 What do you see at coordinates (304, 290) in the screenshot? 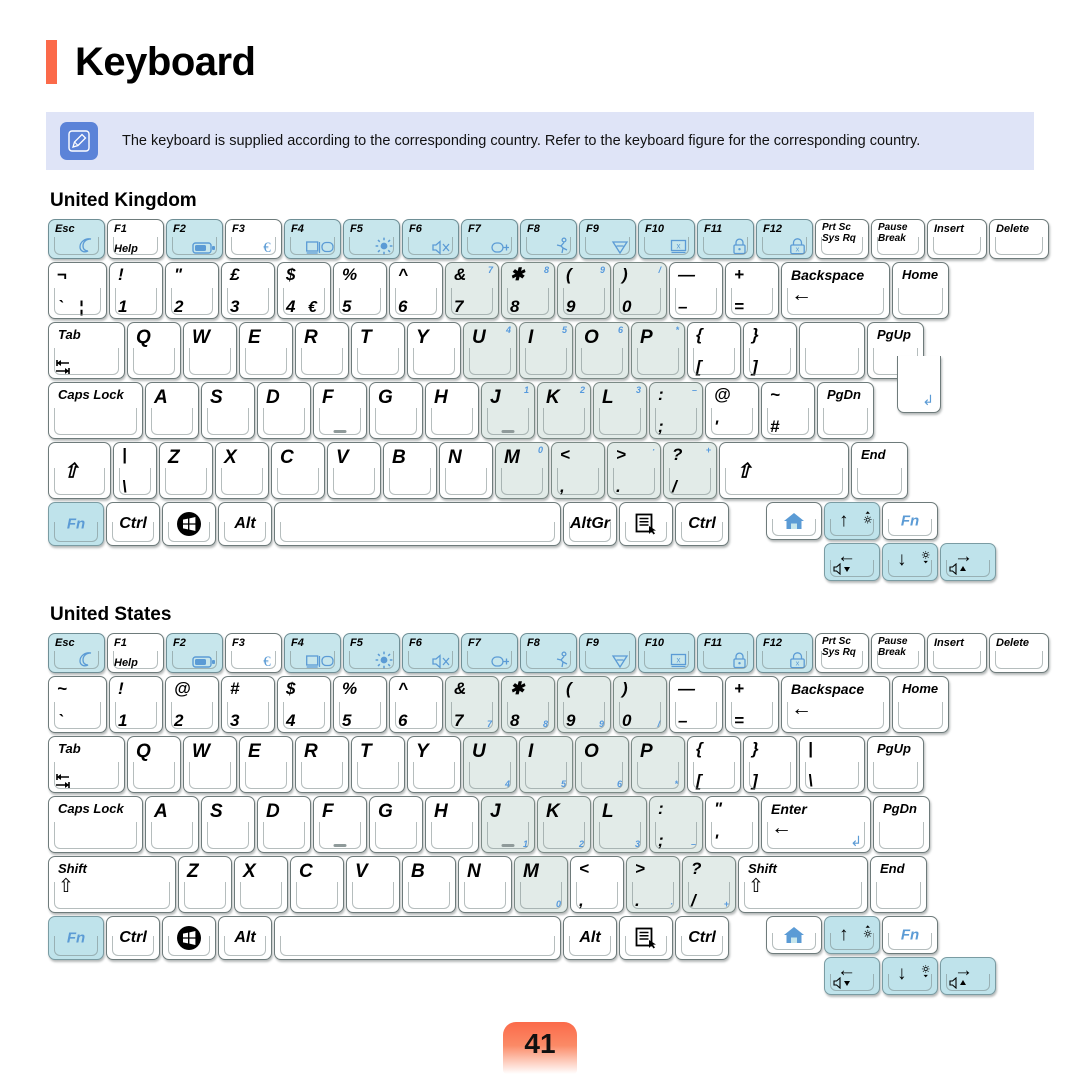
I see `key-4: $4 €` at bounding box center [304, 290].